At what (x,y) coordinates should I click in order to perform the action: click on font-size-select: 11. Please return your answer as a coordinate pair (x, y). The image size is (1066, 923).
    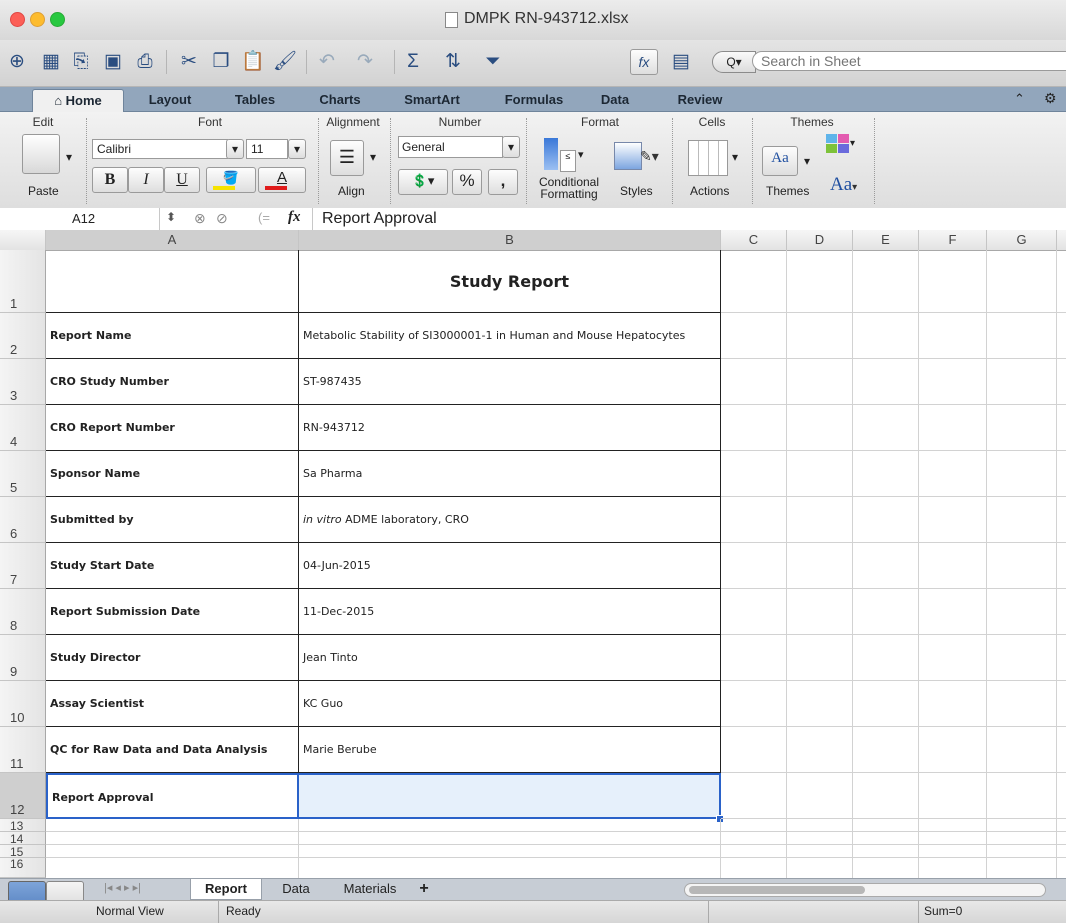
    Looking at the image, I should click on (267, 149).